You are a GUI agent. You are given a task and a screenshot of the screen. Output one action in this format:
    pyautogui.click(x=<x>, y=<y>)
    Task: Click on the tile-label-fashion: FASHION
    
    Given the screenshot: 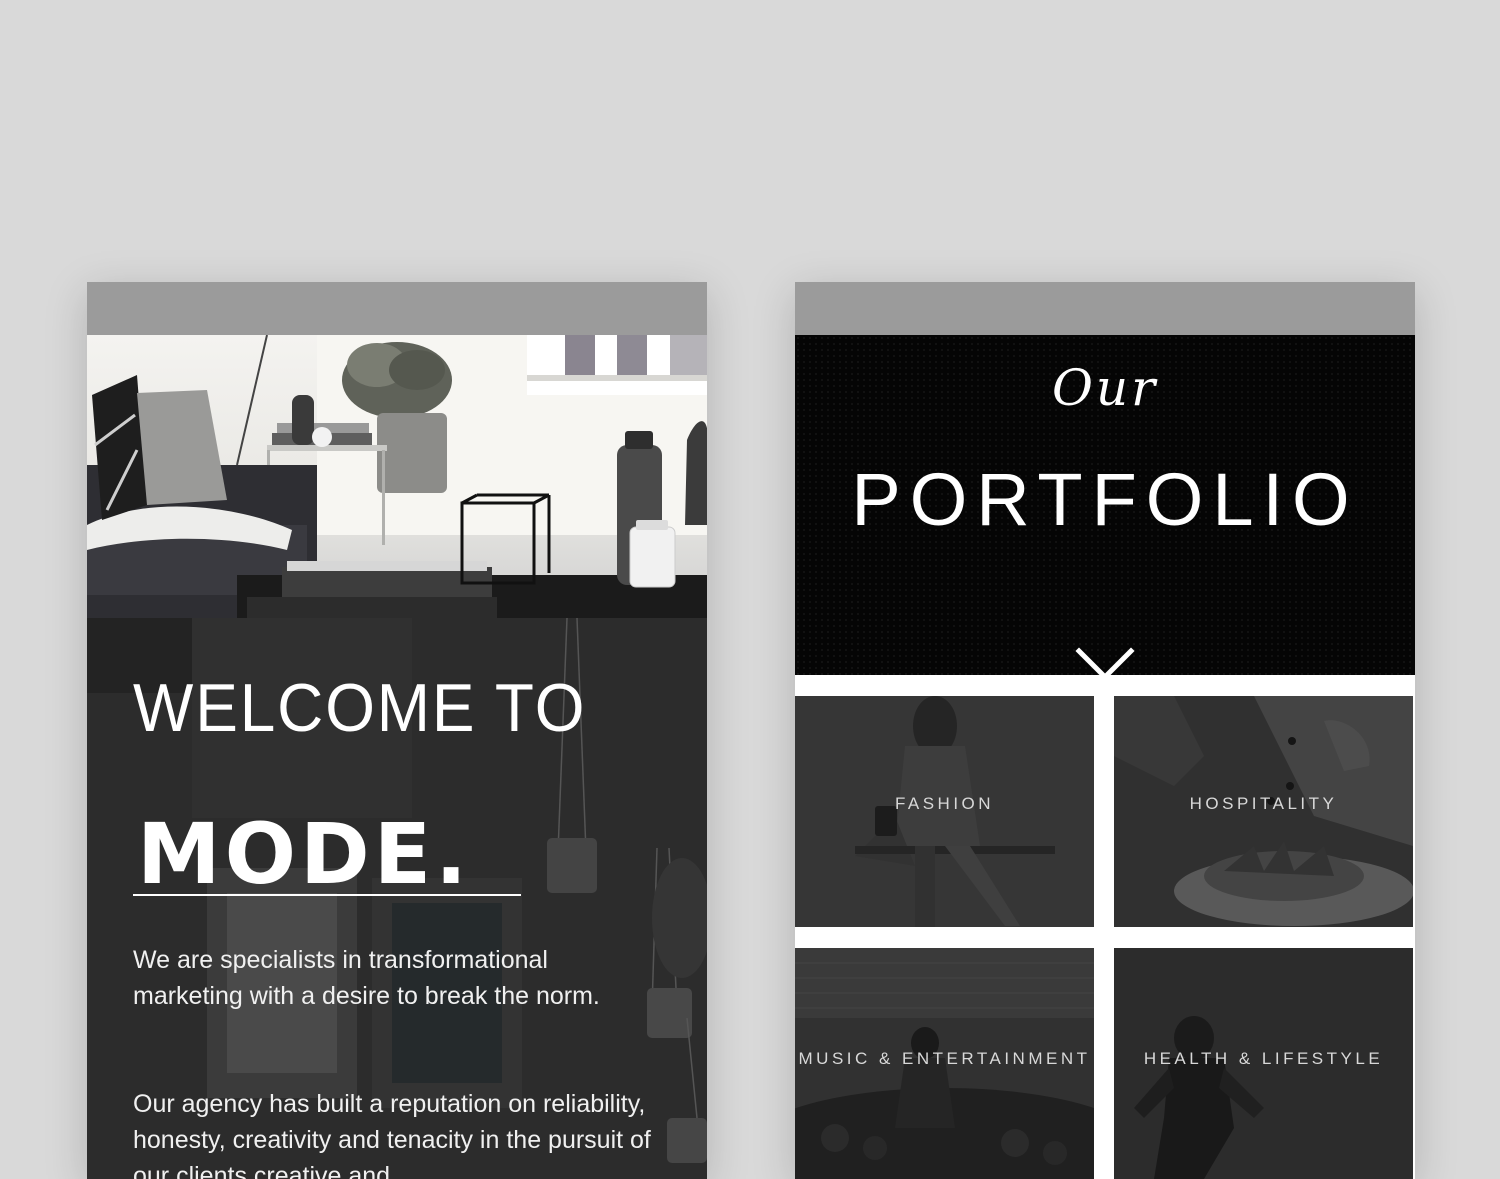 What is the action you would take?
    pyautogui.click(x=944, y=803)
    